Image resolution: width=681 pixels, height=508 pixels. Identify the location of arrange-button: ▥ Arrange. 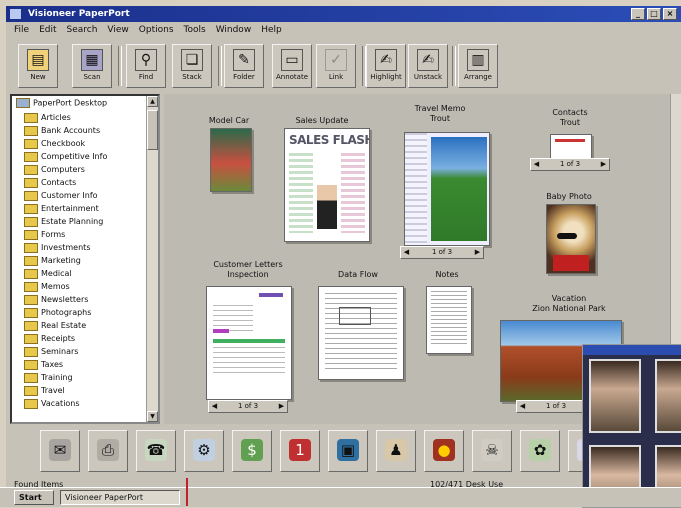
(478, 66).